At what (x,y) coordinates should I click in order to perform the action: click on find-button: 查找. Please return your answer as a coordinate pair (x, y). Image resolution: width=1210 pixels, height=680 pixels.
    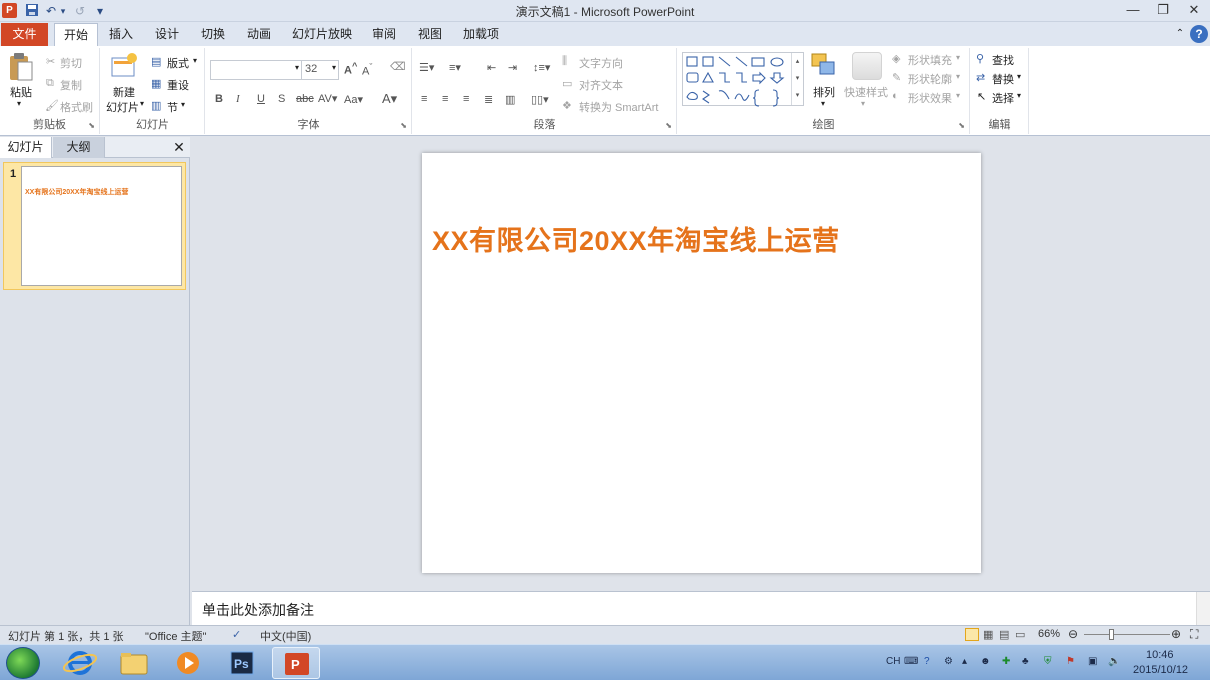
    Looking at the image, I should click on (1003, 60).